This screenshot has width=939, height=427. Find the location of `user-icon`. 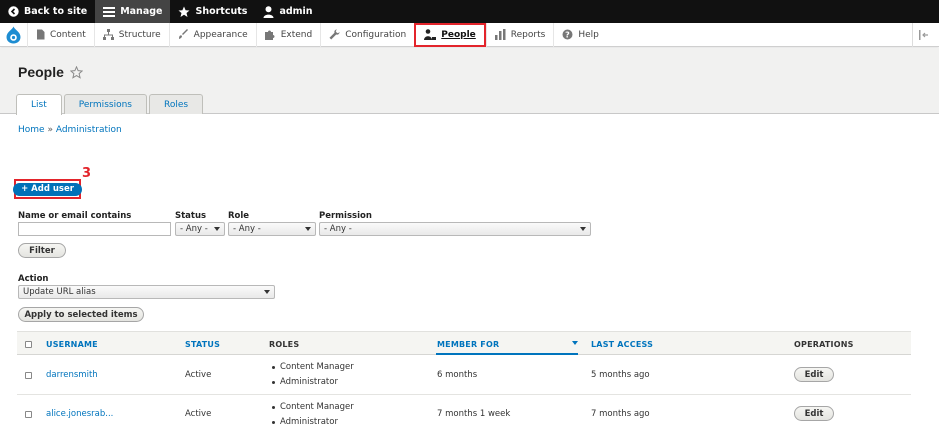

user-icon is located at coordinates (268, 11).